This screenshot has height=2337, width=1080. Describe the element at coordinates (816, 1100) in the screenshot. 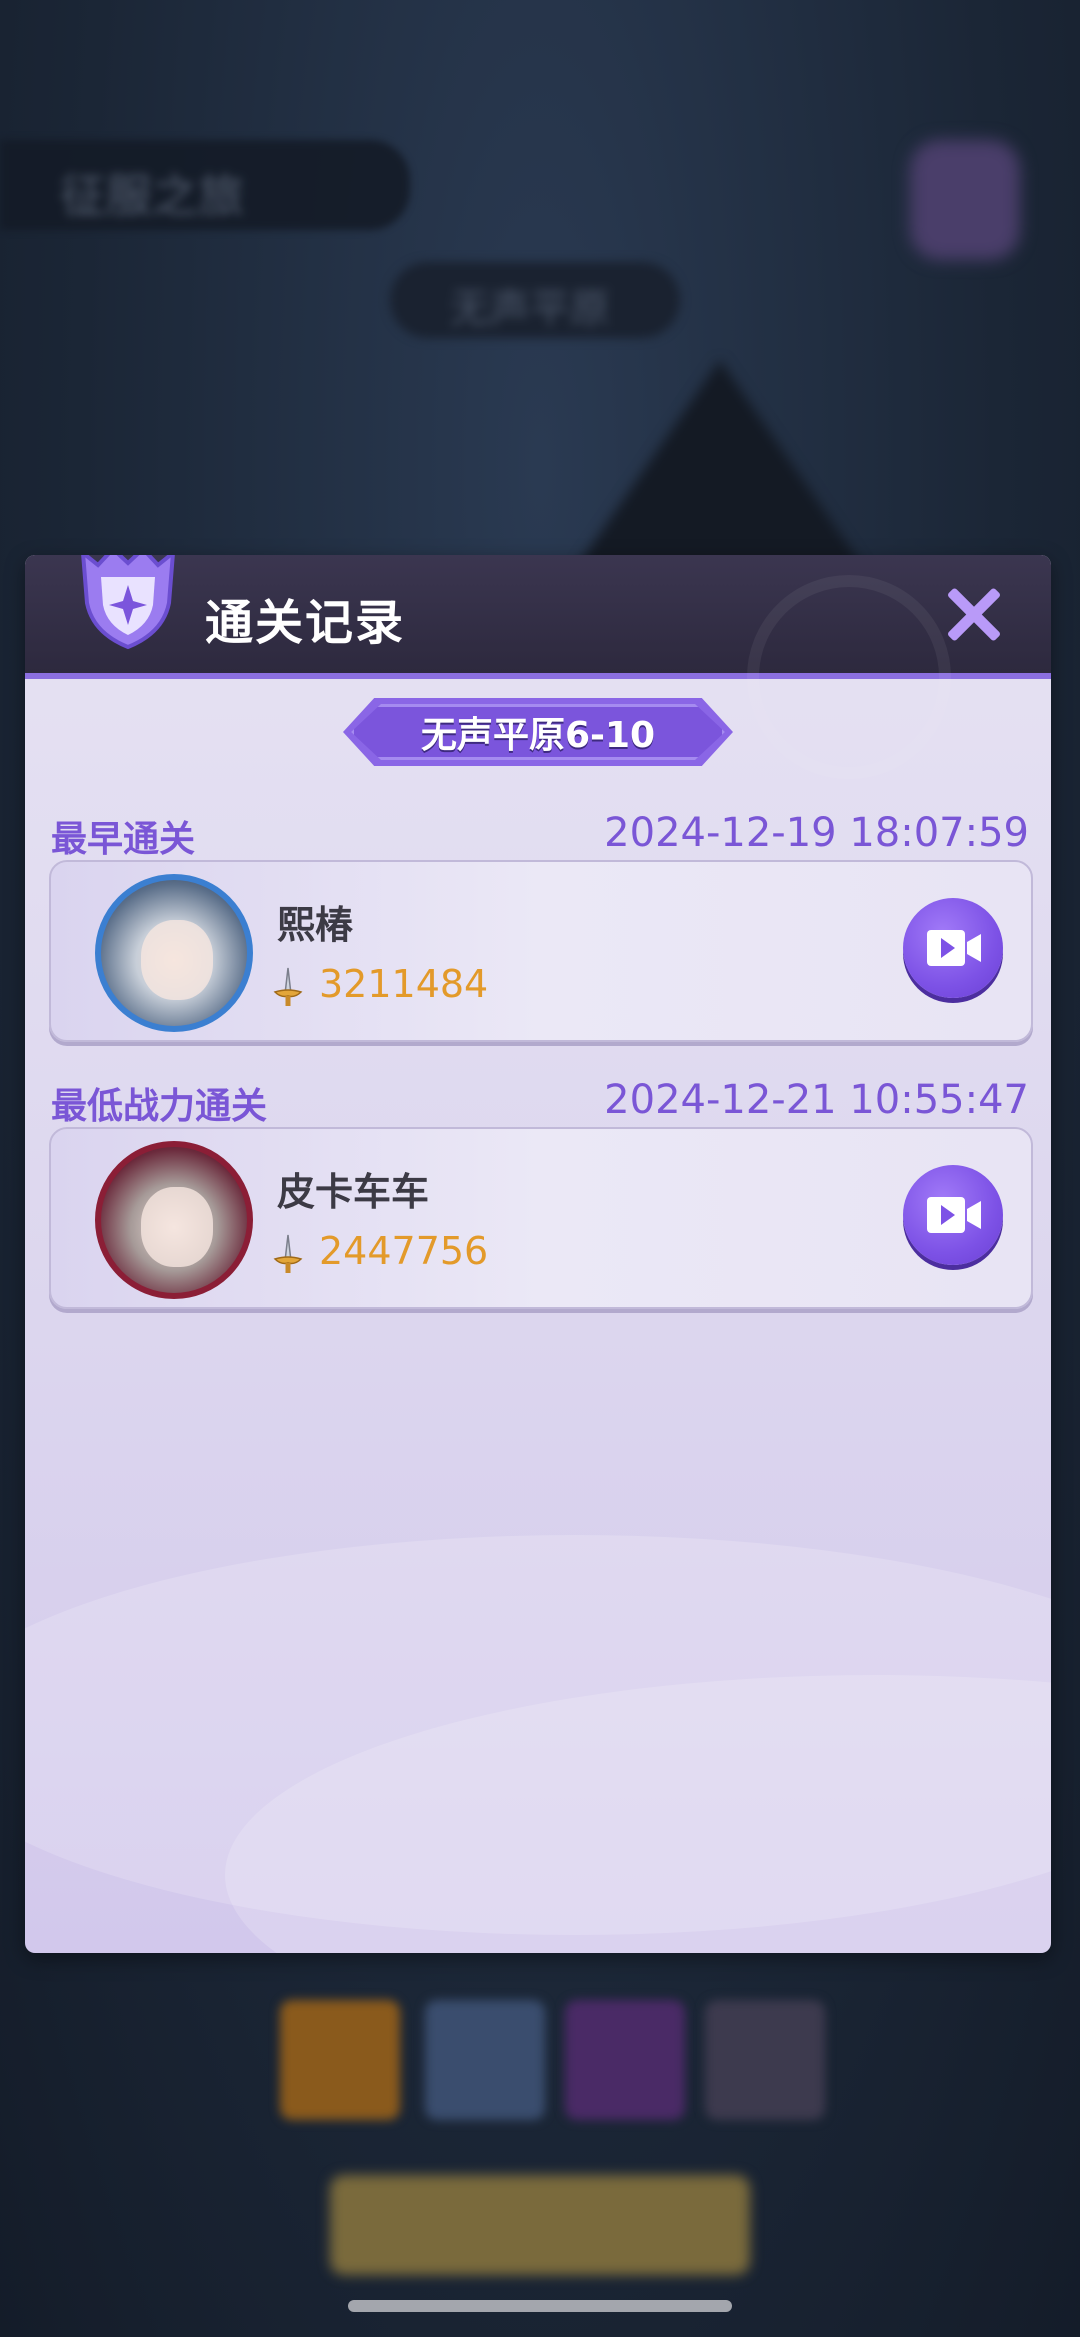

I see `lowest-power-clear-timestamp: 2024-12-21 10:55:47` at that location.